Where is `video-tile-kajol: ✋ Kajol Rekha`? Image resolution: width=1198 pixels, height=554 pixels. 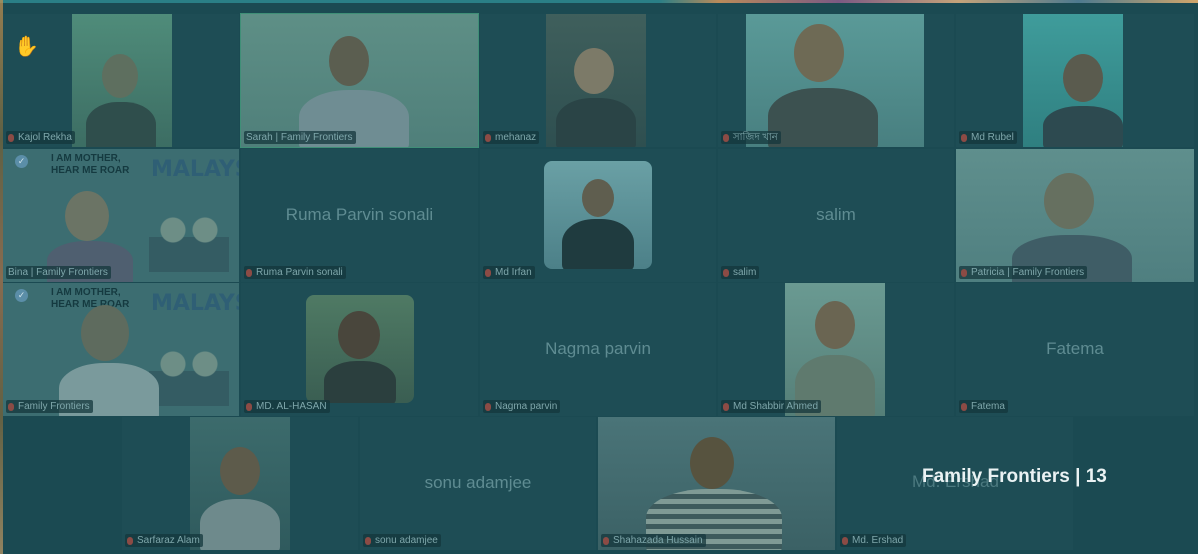 video-tile-kajol: ✋ Kajol Rekha is located at coordinates (121, 80).